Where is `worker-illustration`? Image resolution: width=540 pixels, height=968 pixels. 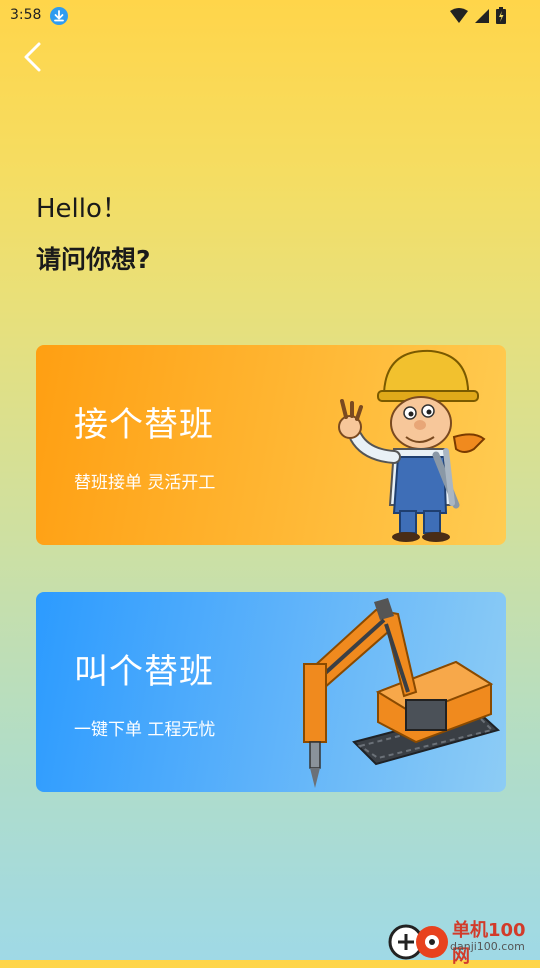
worker-illustration is located at coordinates (412, 445).